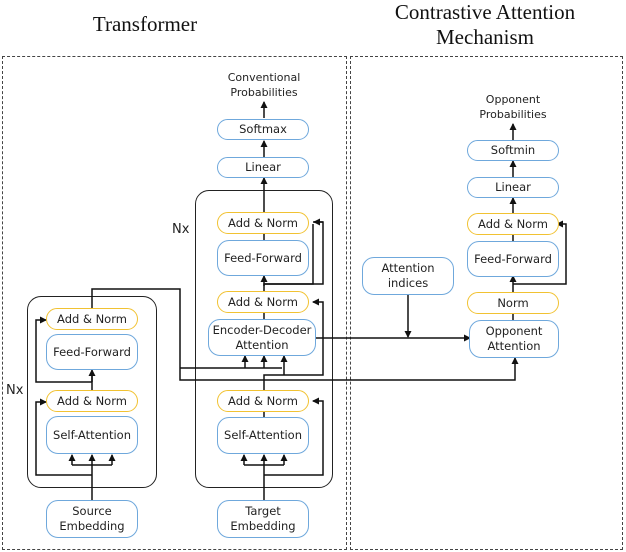  What do you see at coordinates (264, 92) in the screenshot?
I see `conventional-probabilities-line2: Probabilities` at bounding box center [264, 92].